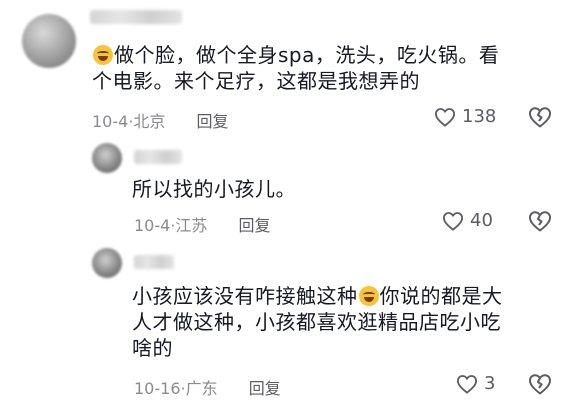 This screenshot has height=407, width=574. I want to click on comment-meta: 10-4·北京 回复, so click(160, 120).